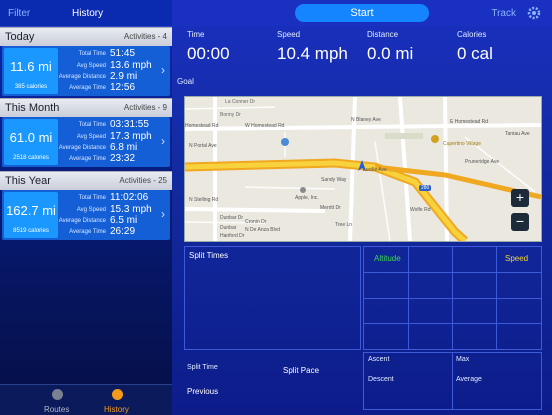 This screenshot has height=415, width=552. What do you see at coordinates (520, 222) in the screenshot?
I see `zoom-out-button: −` at bounding box center [520, 222].